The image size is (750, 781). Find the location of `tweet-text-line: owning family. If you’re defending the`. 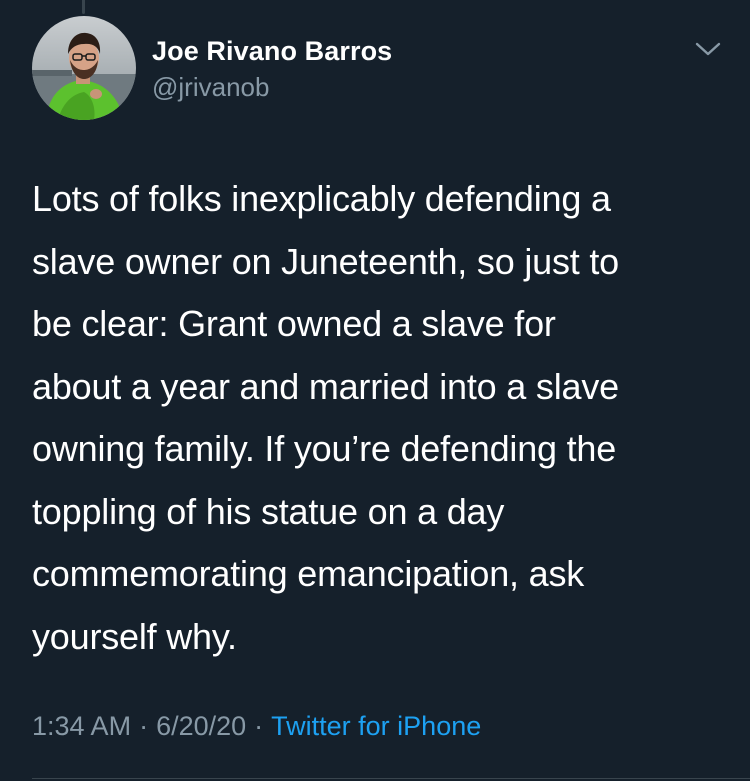

tweet-text-line: owning family. If you’re defending the is located at coordinates (324, 448).